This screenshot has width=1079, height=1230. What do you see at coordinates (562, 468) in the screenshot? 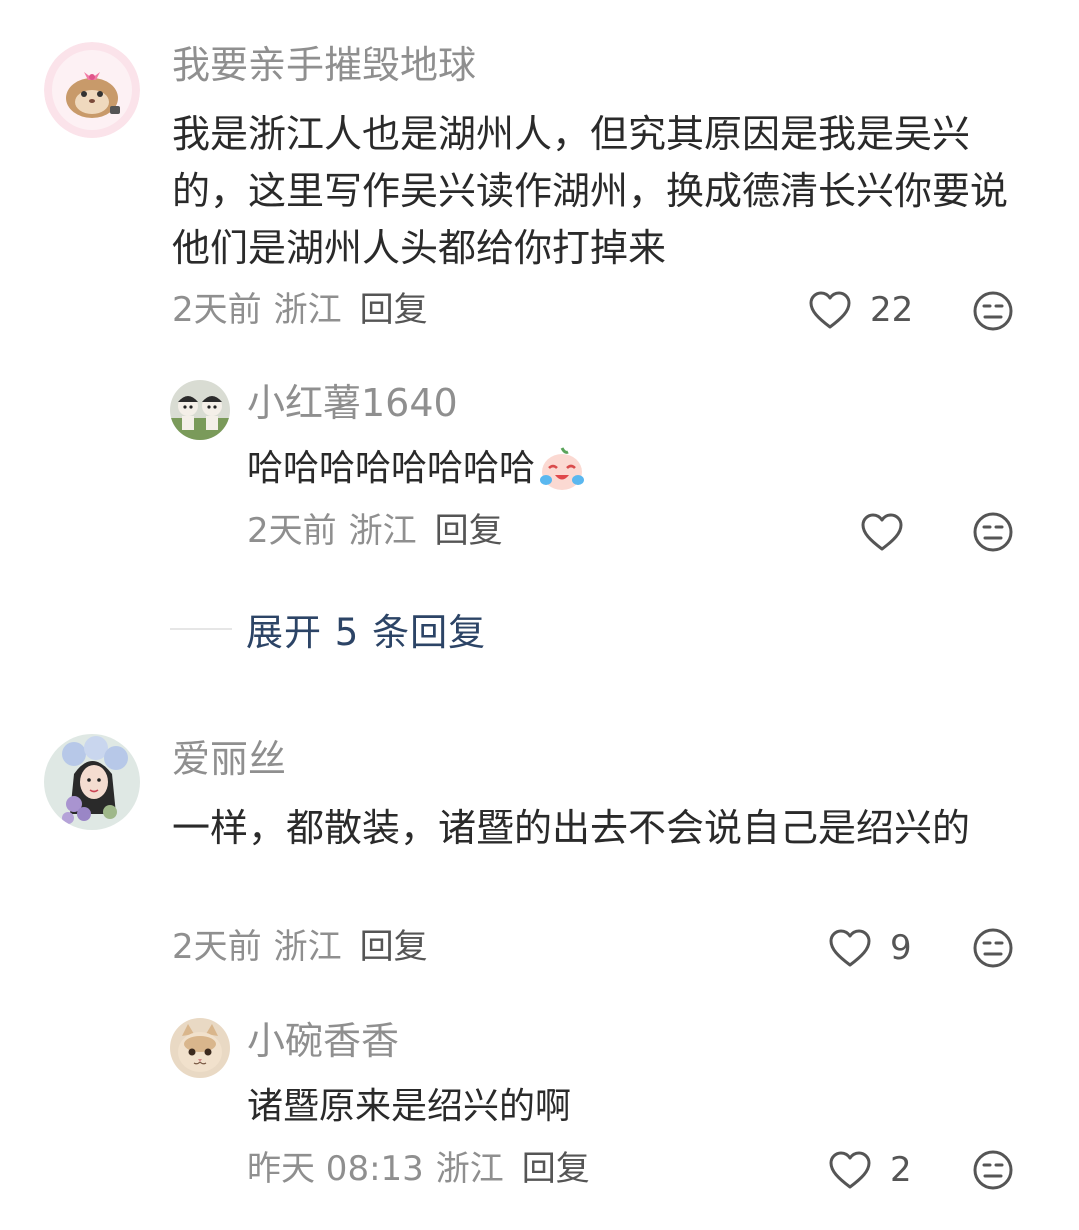
I see `crying-laughing-emoji` at bounding box center [562, 468].